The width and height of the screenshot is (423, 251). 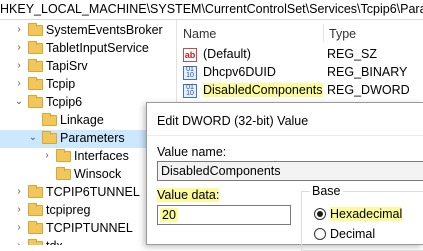 What do you see at coordinates (101, 156) in the screenshot?
I see `tree-item-label: Interfaces` at bounding box center [101, 156].